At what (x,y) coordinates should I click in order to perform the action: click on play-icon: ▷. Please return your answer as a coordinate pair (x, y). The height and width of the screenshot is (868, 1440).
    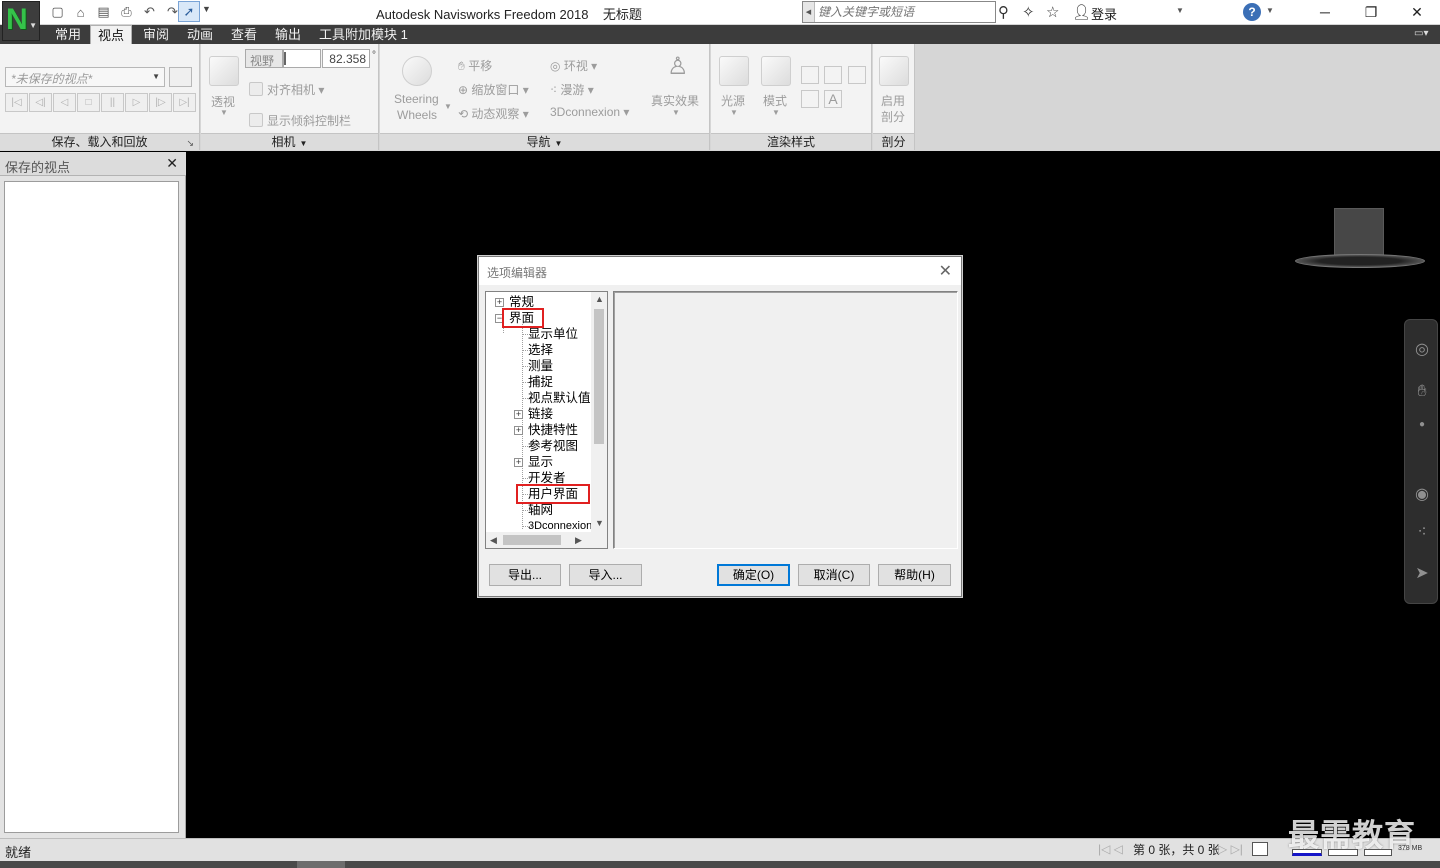
    Looking at the image, I should click on (136, 102).